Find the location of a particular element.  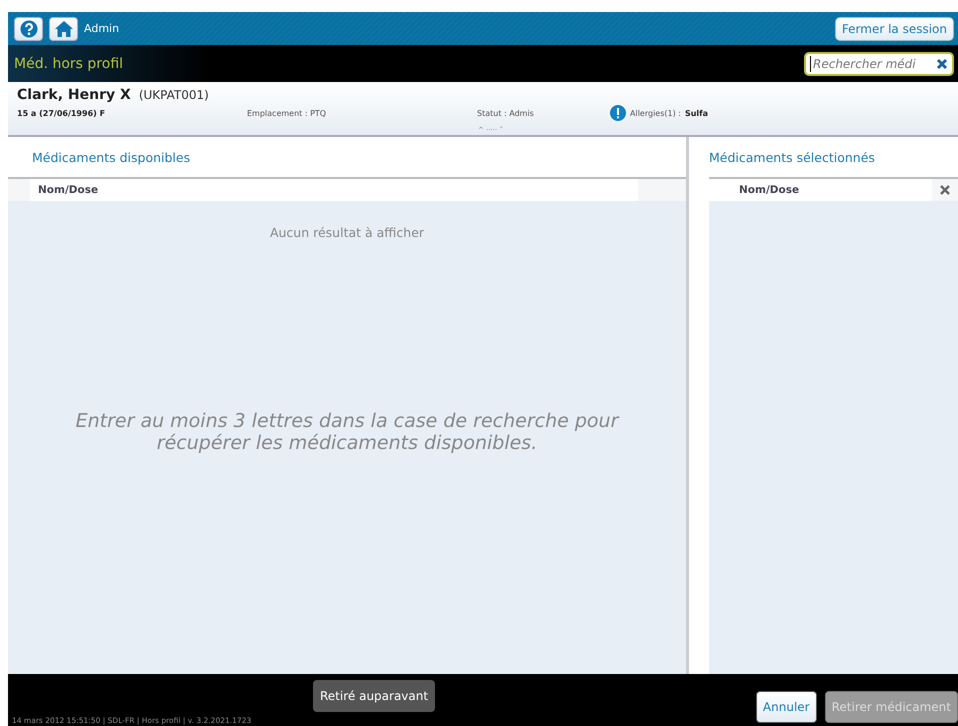

allergies-label: Allergies(1) : is located at coordinates (655, 113).